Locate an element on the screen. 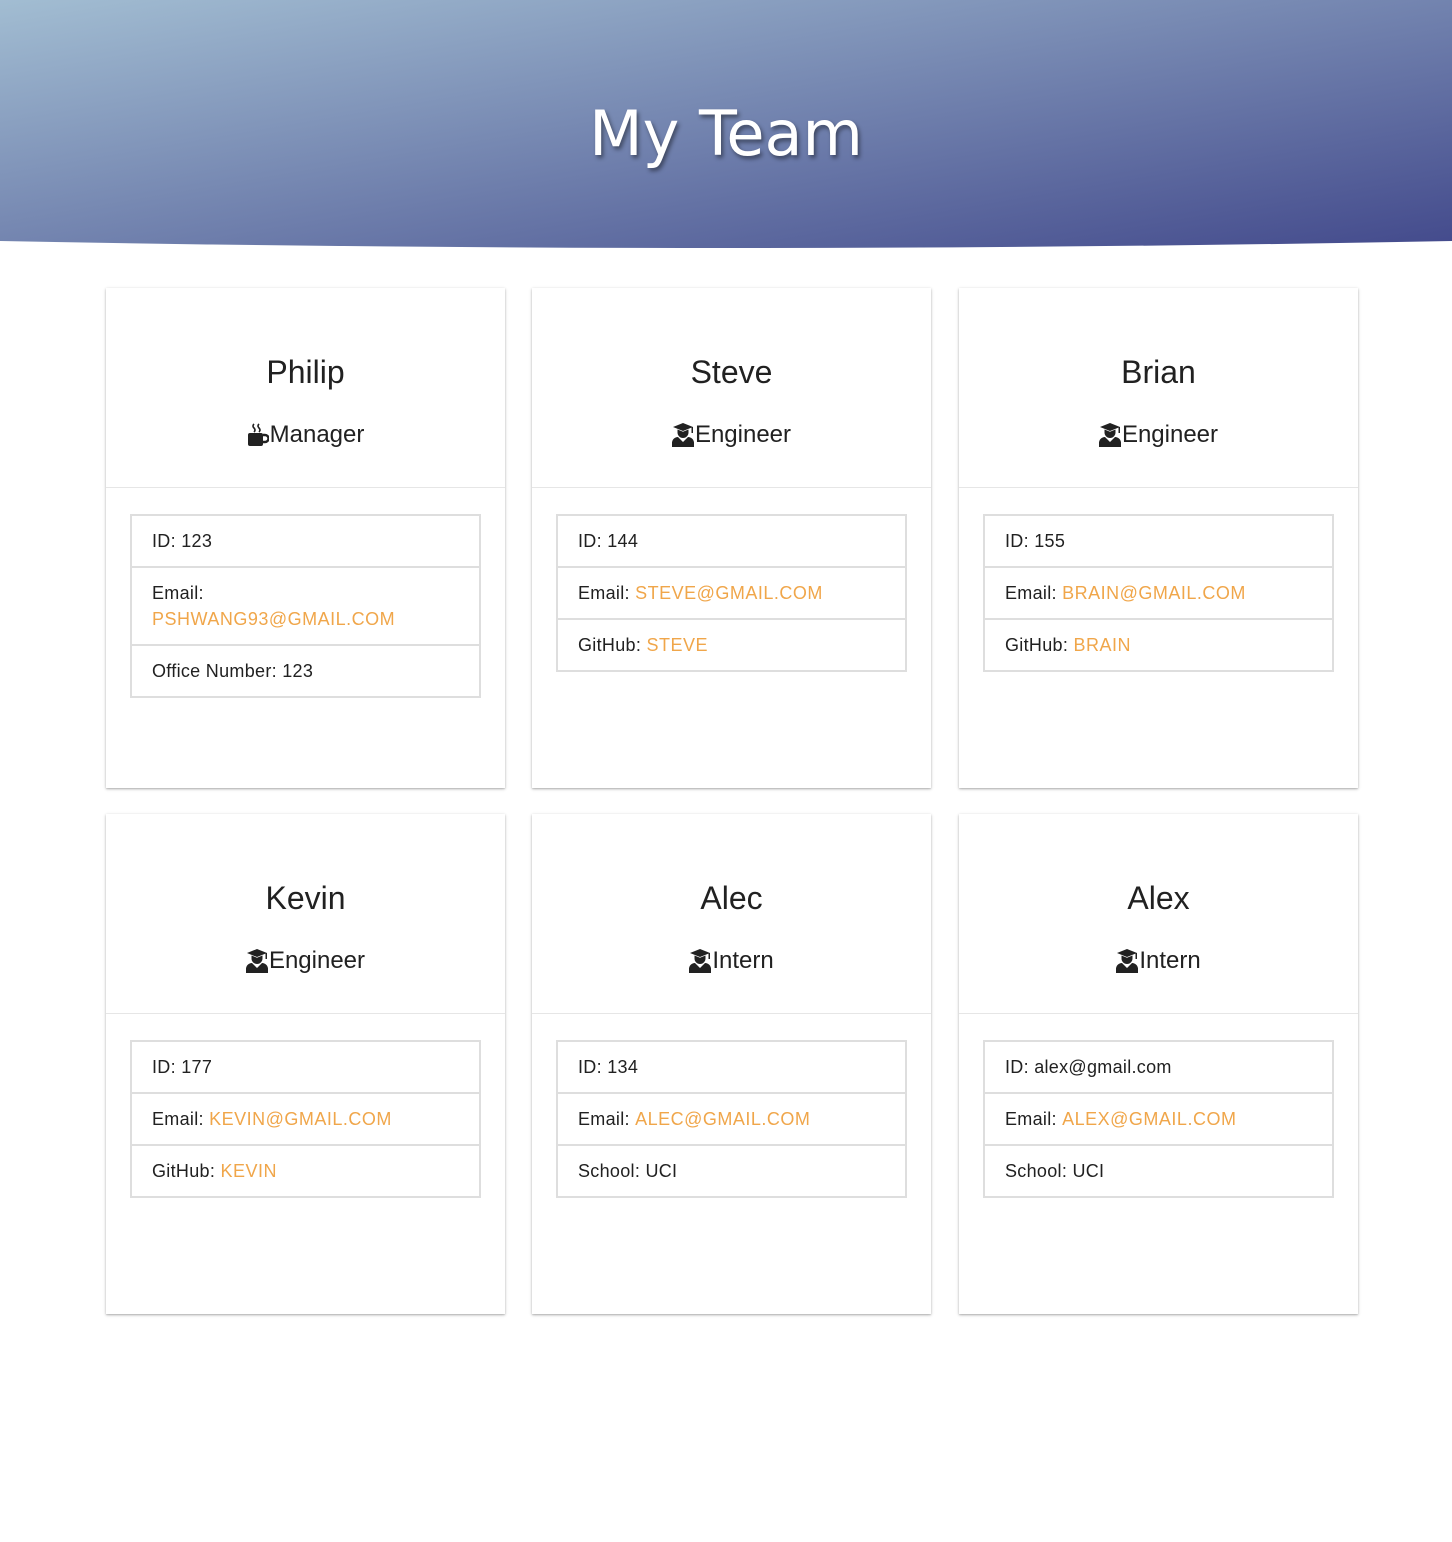  github-row: GitHub: kevin is located at coordinates (305, 1170).